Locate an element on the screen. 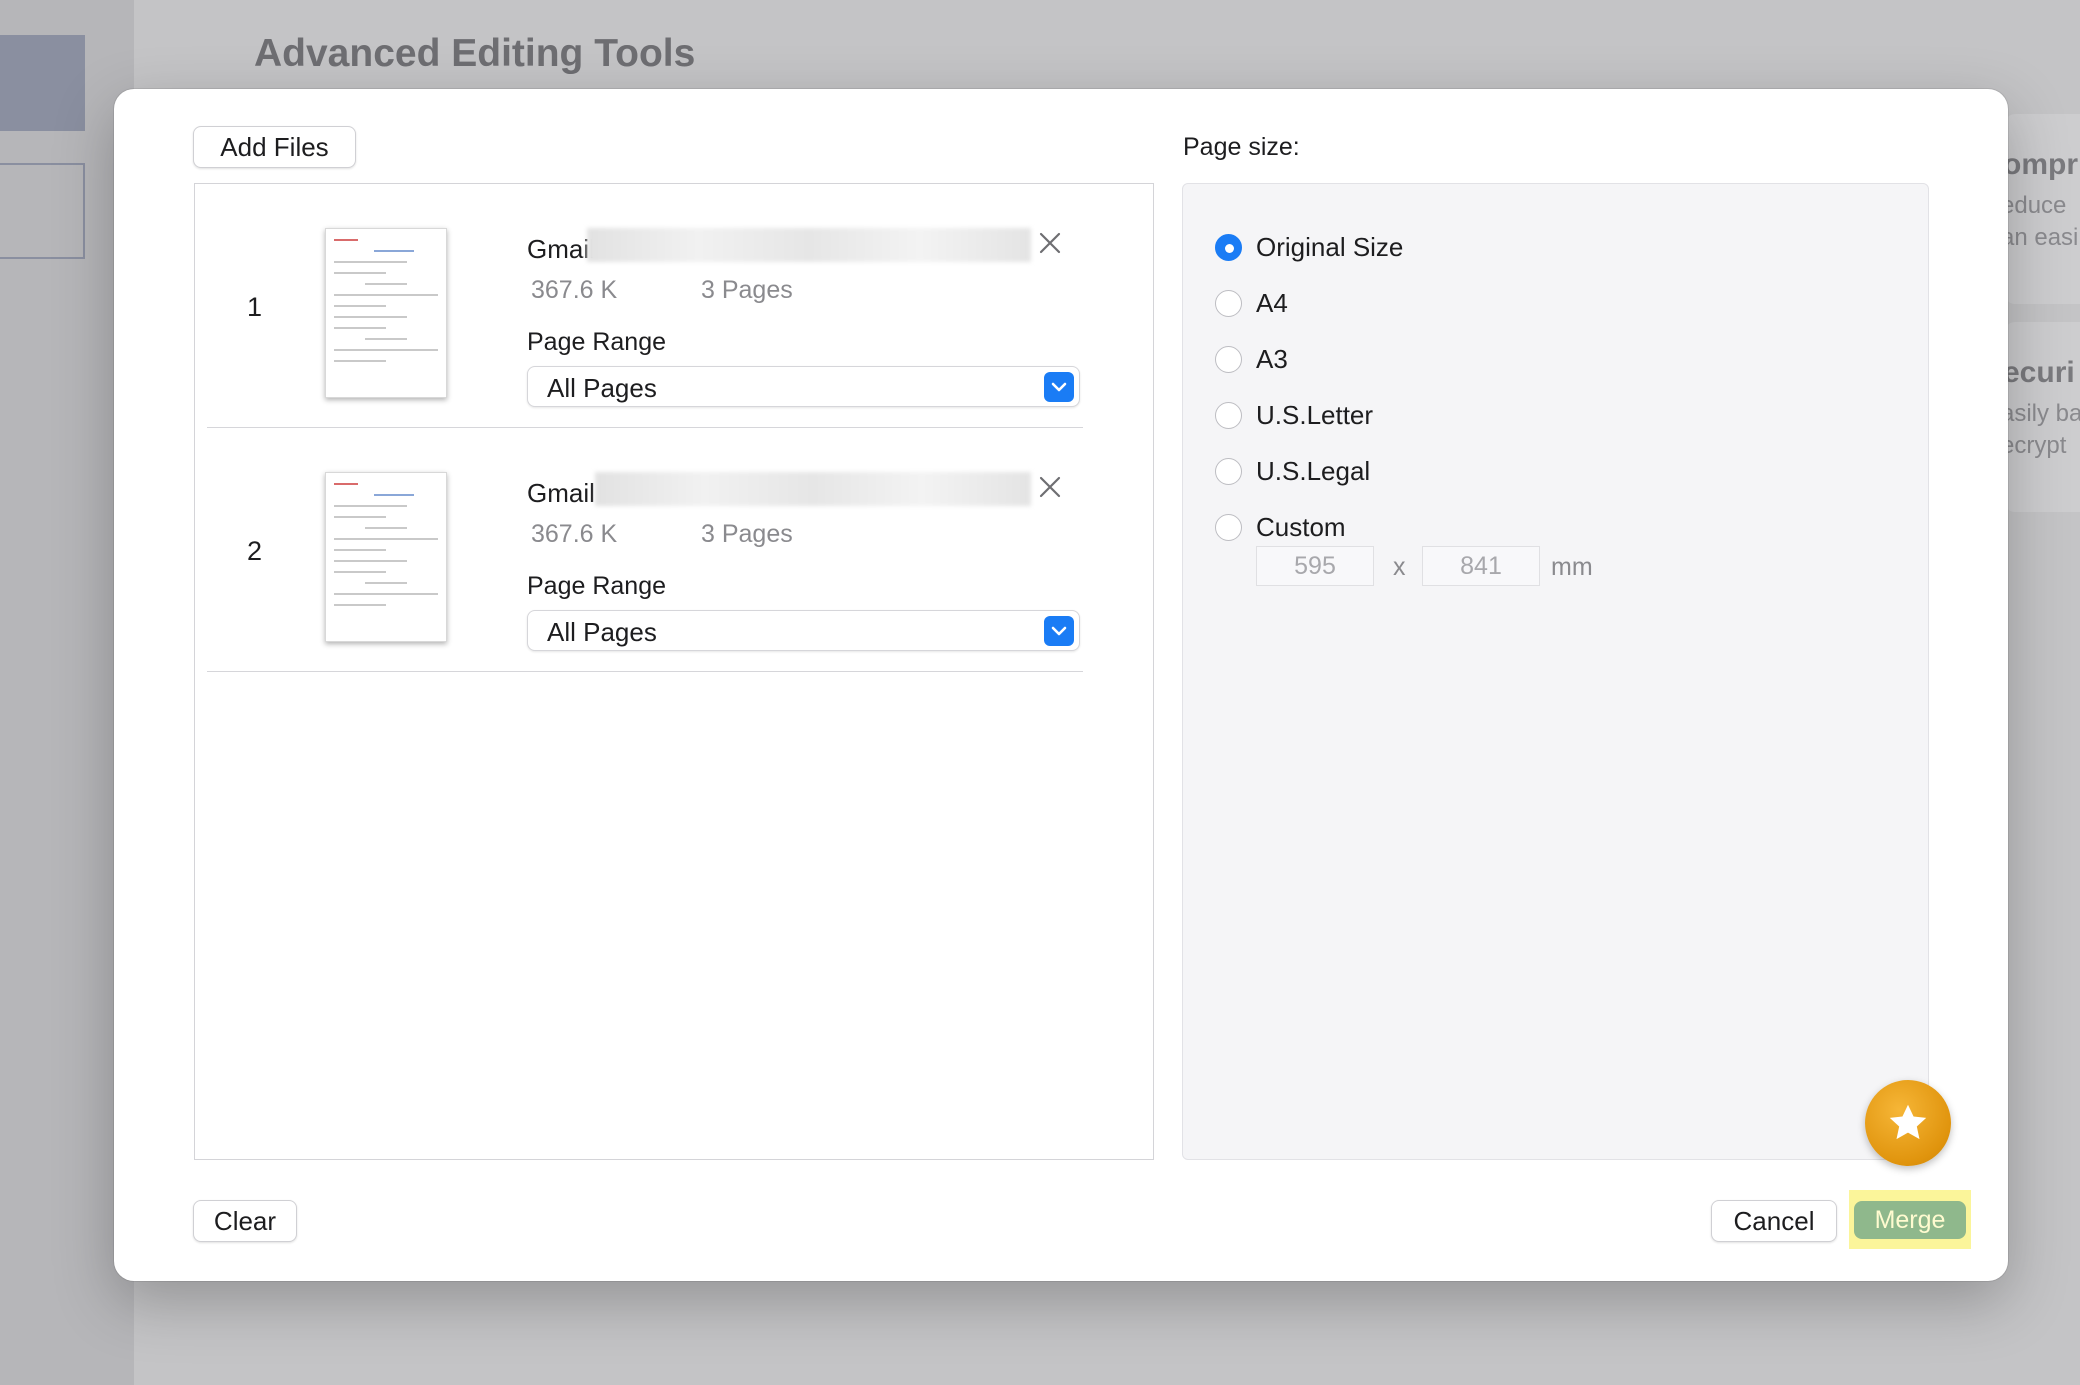 Image resolution: width=2080 pixels, height=1385 pixels. radio-label: A3 is located at coordinates (1272, 358).